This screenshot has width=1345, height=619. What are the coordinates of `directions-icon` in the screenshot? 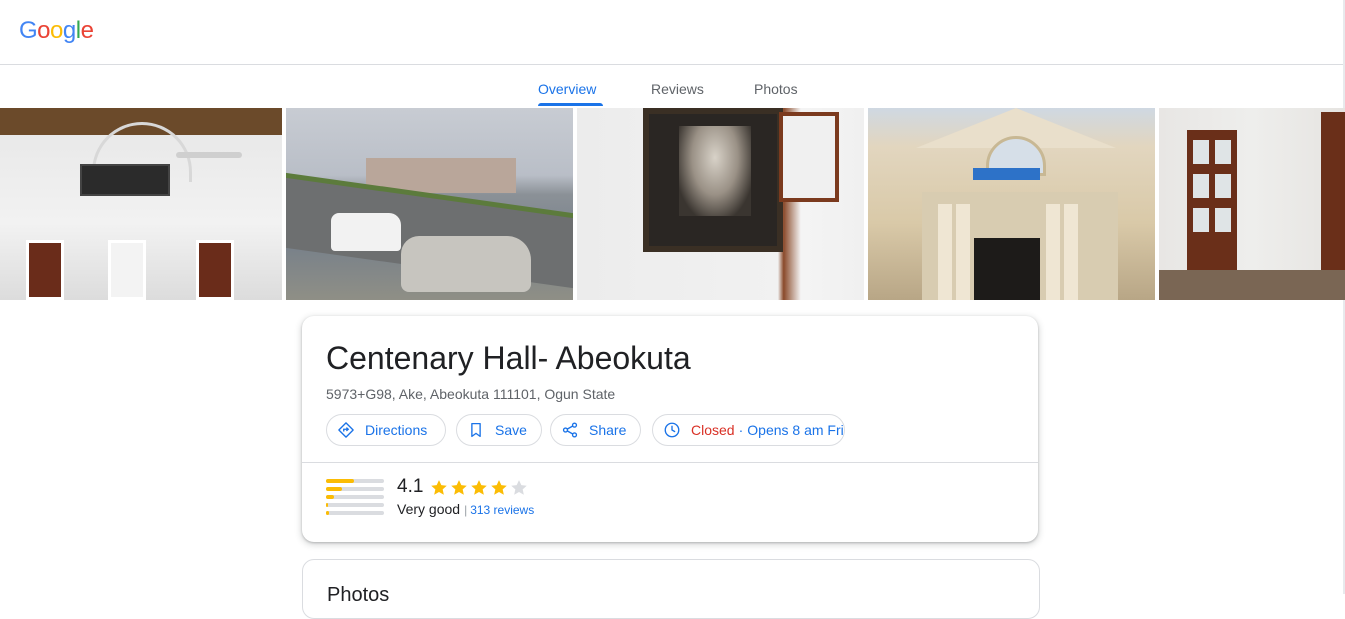 It's located at (346, 430).